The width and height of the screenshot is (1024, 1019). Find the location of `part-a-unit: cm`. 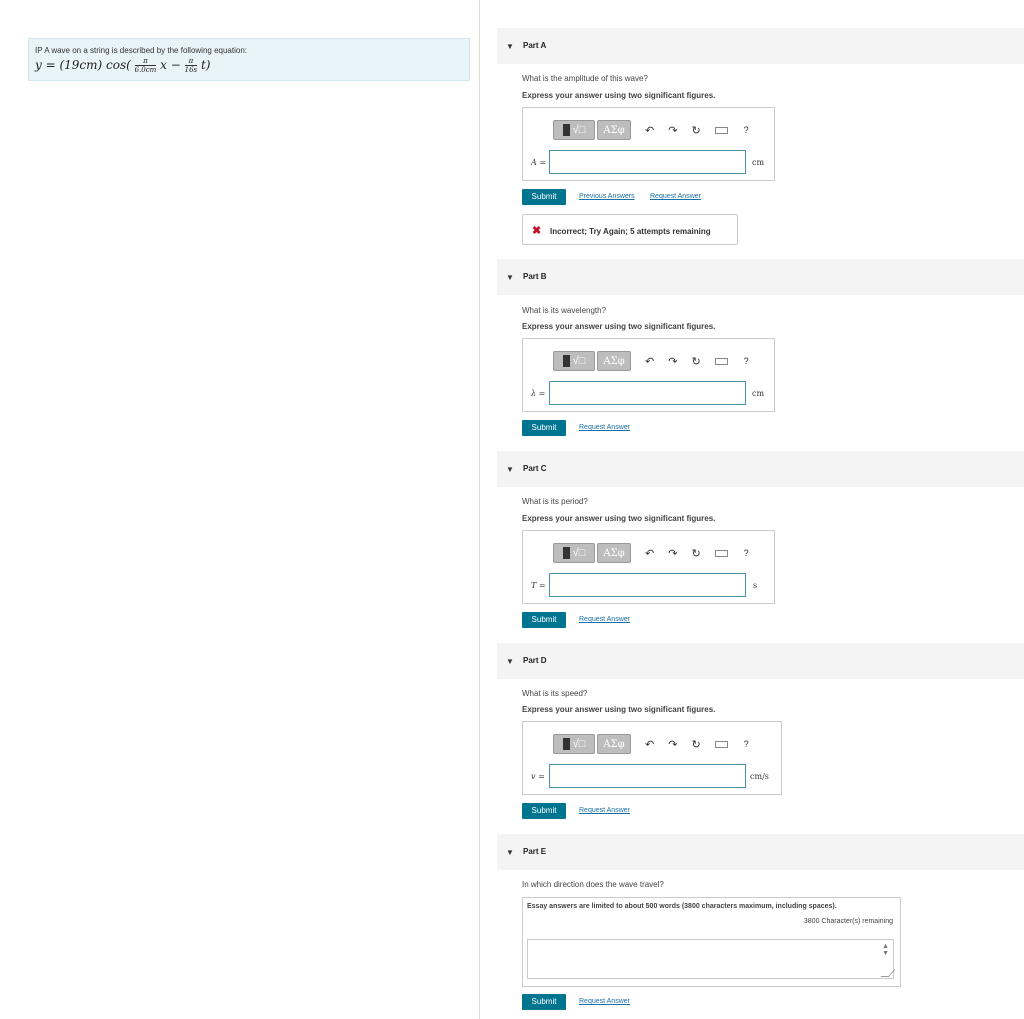

part-a-unit: cm is located at coordinates (758, 162).